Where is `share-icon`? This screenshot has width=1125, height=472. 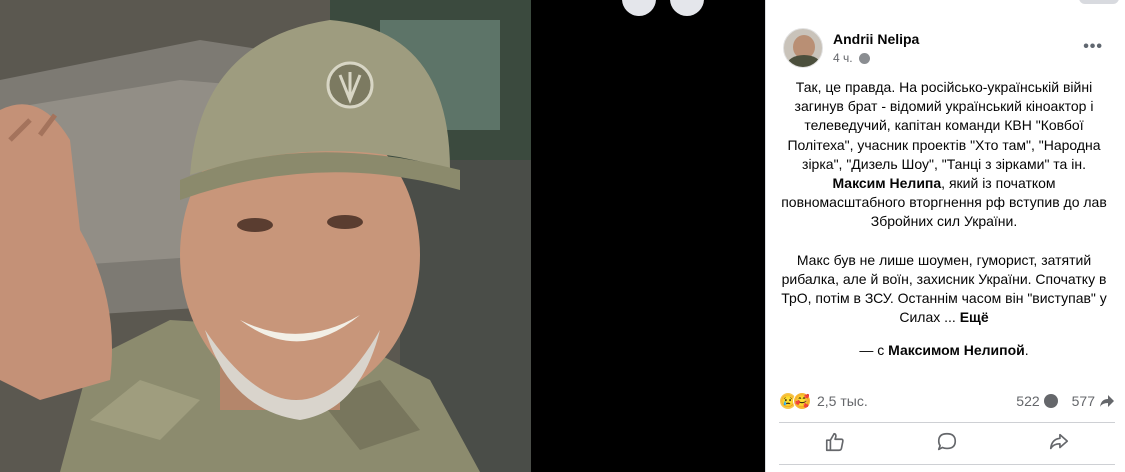 share-icon is located at coordinates (1059, 441).